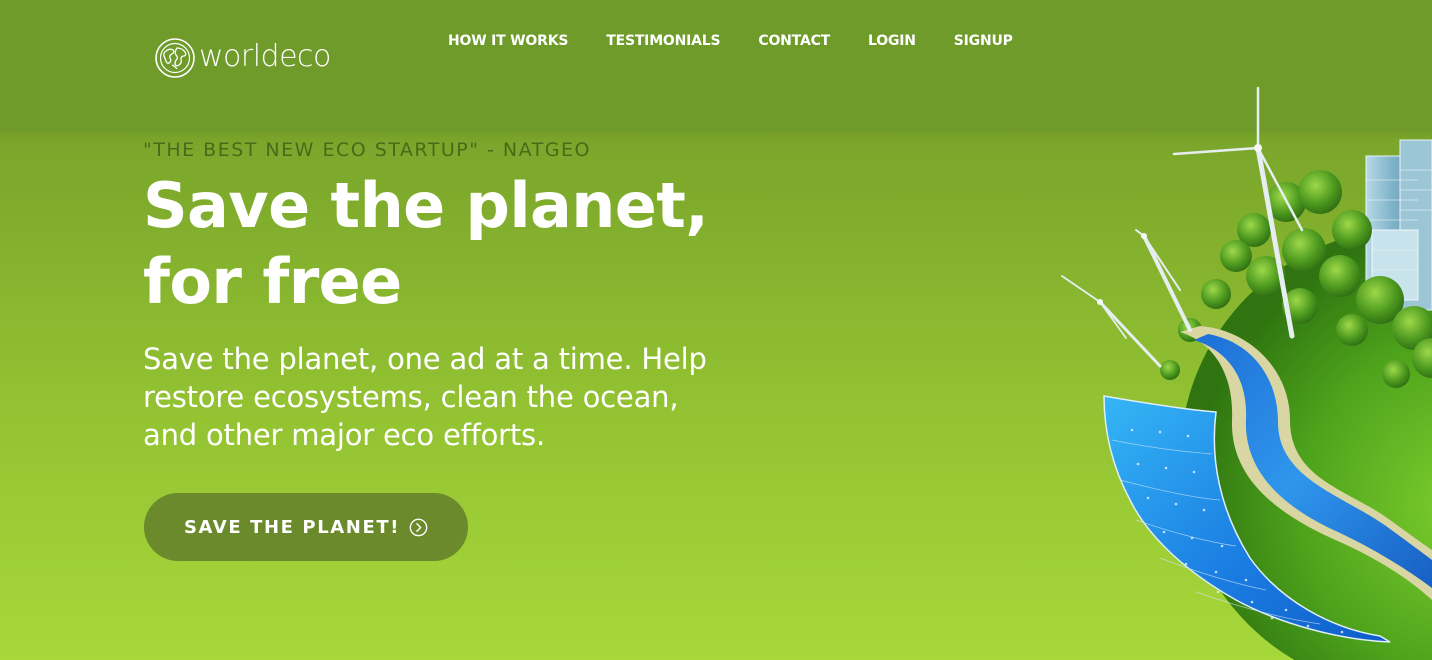 This screenshot has width=1432, height=660. I want to click on headline-line-1: Save the planet,, so click(426, 205).